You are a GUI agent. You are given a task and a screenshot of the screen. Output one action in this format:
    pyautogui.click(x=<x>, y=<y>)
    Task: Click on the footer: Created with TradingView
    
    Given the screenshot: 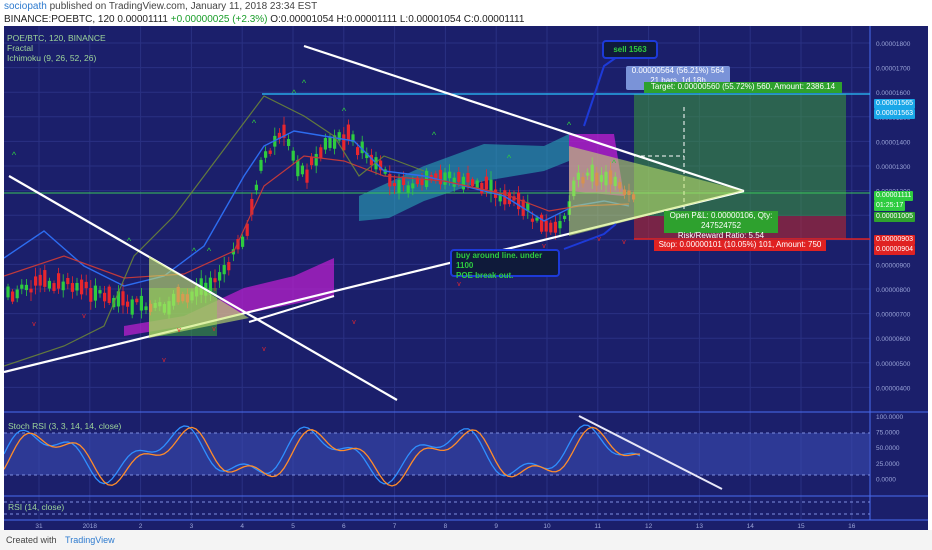 What is the action you would take?
    pyautogui.click(x=466, y=540)
    